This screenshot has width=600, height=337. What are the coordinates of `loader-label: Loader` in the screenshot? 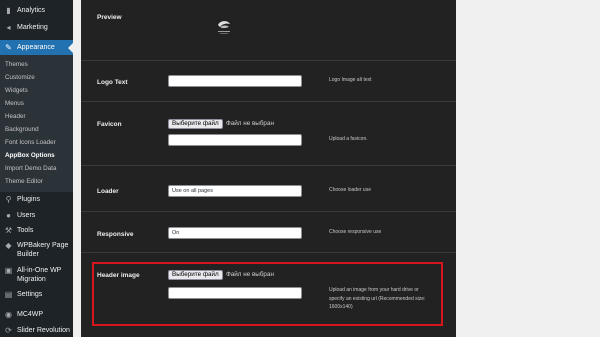 It's located at (108, 191).